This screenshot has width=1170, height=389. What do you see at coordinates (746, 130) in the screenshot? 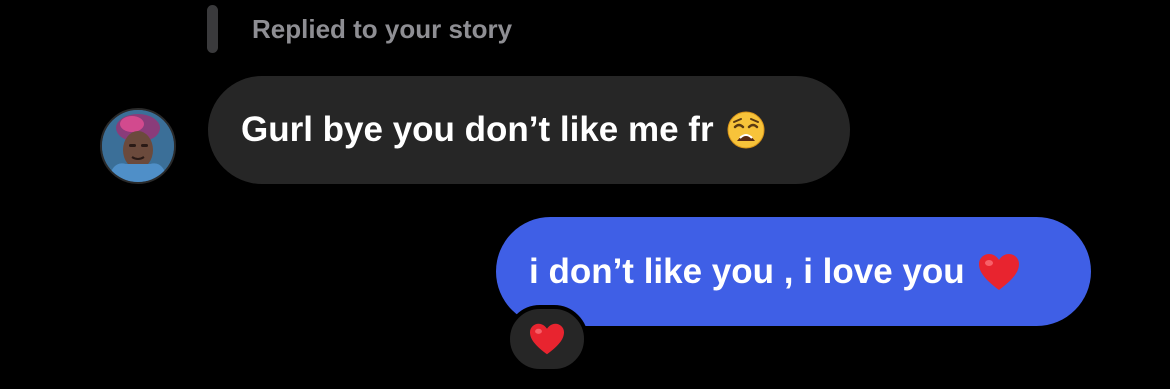
I see `weary-face-emoji-icon` at bounding box center [746, 130].